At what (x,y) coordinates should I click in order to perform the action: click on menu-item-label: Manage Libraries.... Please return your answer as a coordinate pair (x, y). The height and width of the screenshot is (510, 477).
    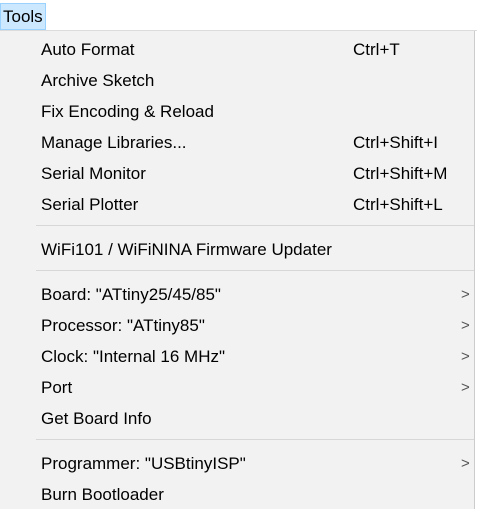
    Looking at the image, I should click on (114, 142).